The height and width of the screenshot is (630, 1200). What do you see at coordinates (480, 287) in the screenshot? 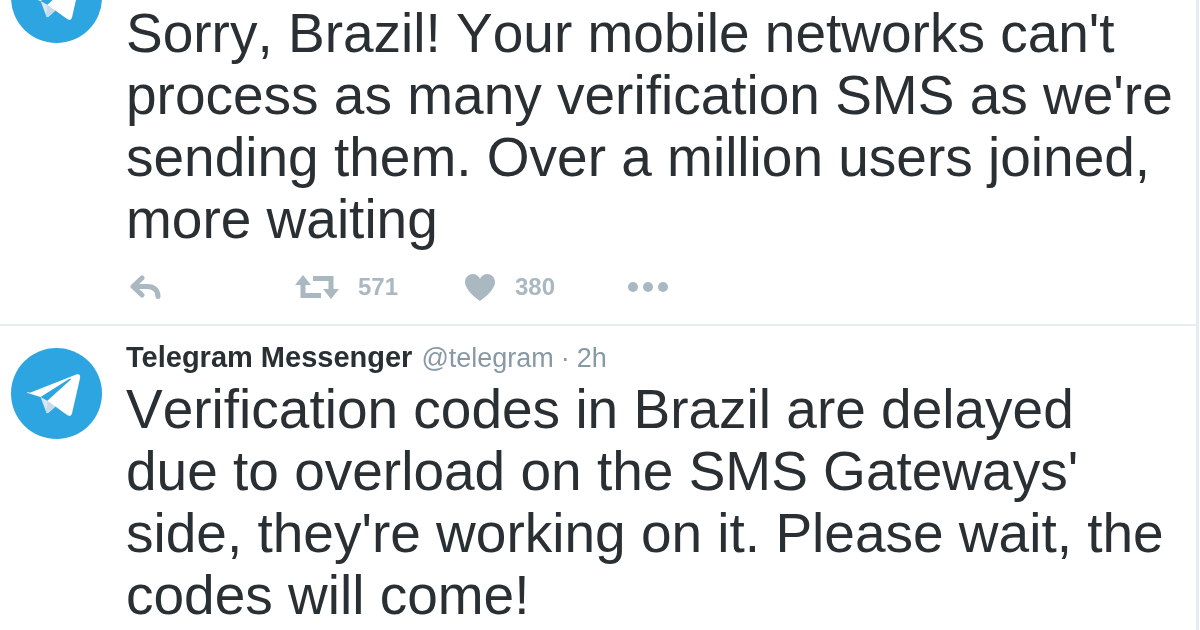
I see `heart-icon` at bounding box center [480, 287].